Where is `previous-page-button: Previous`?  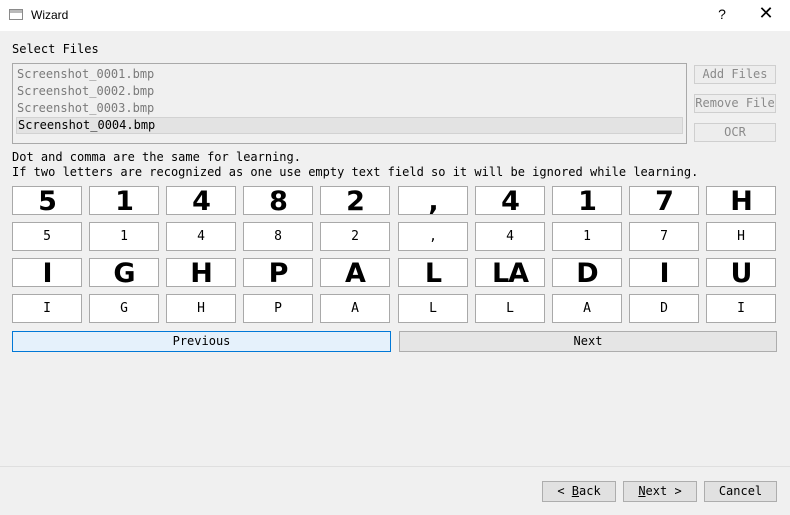 previous-page-button: Previous is located at coordinates (201, 341).